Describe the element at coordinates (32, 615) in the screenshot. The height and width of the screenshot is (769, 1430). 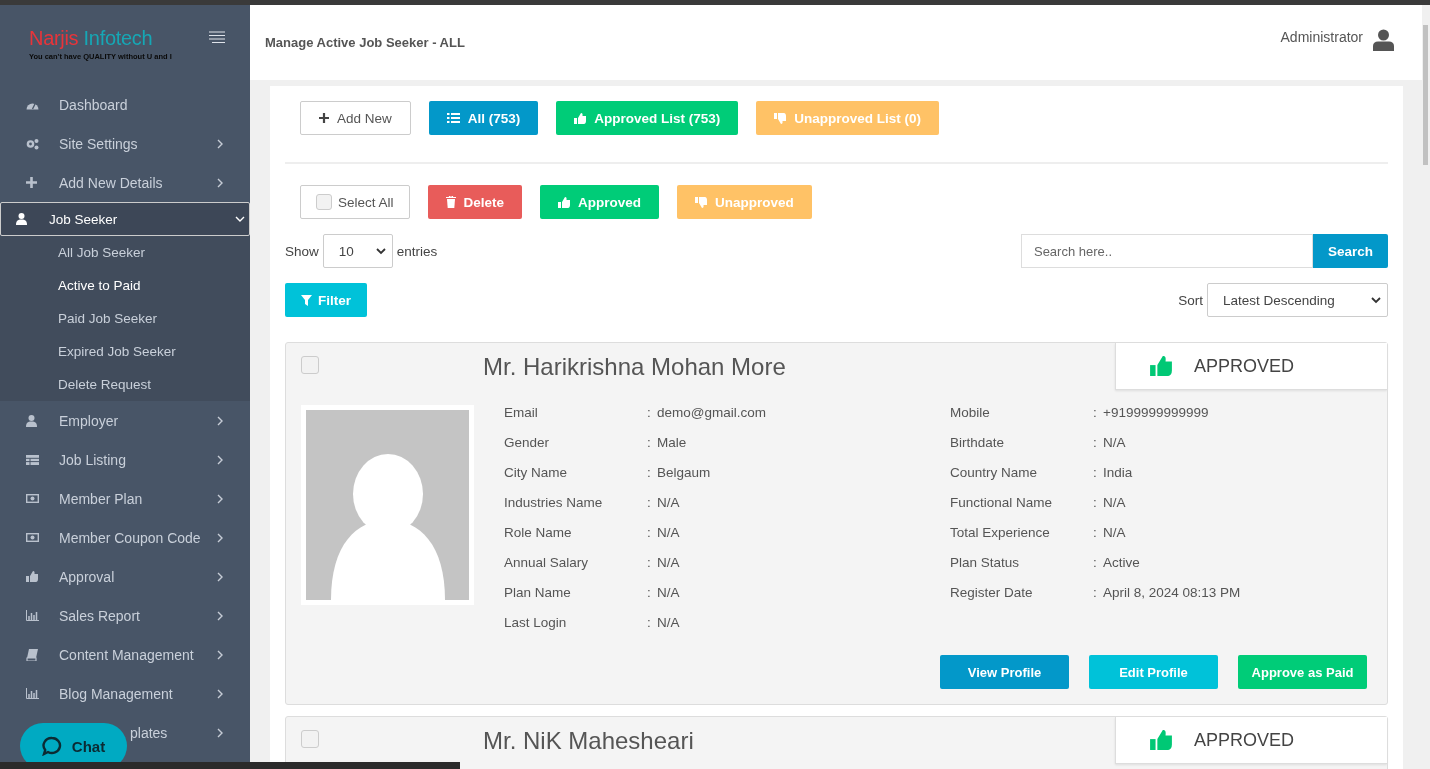
I see `bar-chart-icon` at that location.